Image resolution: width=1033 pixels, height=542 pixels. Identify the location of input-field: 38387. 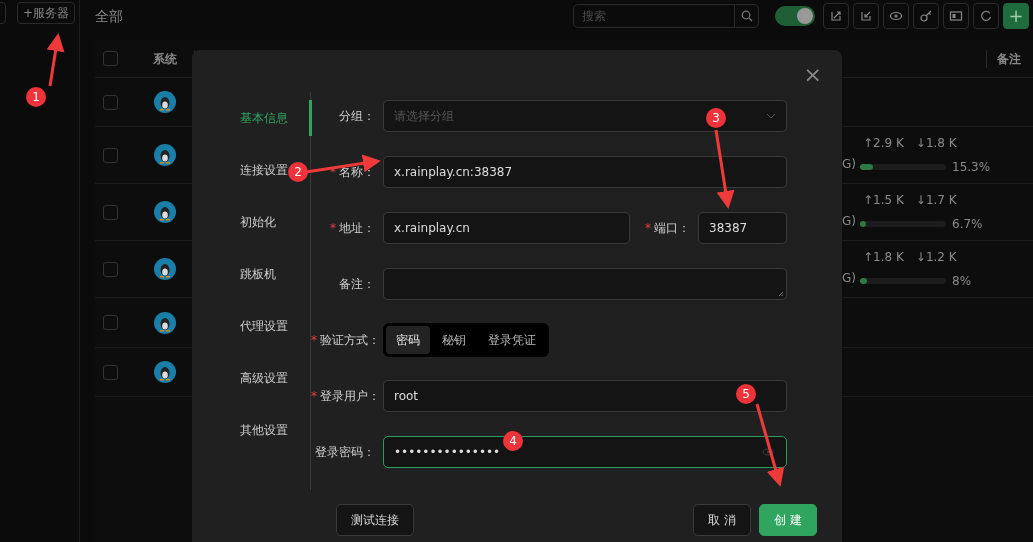
(742, 228).